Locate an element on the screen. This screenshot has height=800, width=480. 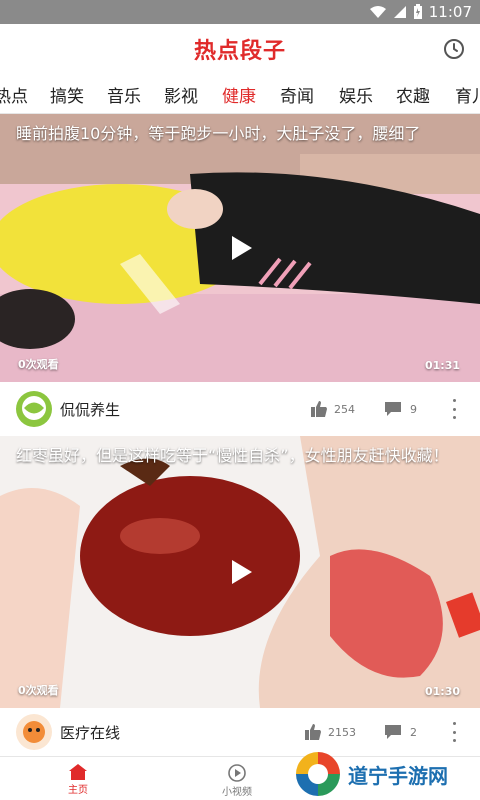
clock-icon is located at coordinates (454, 49).